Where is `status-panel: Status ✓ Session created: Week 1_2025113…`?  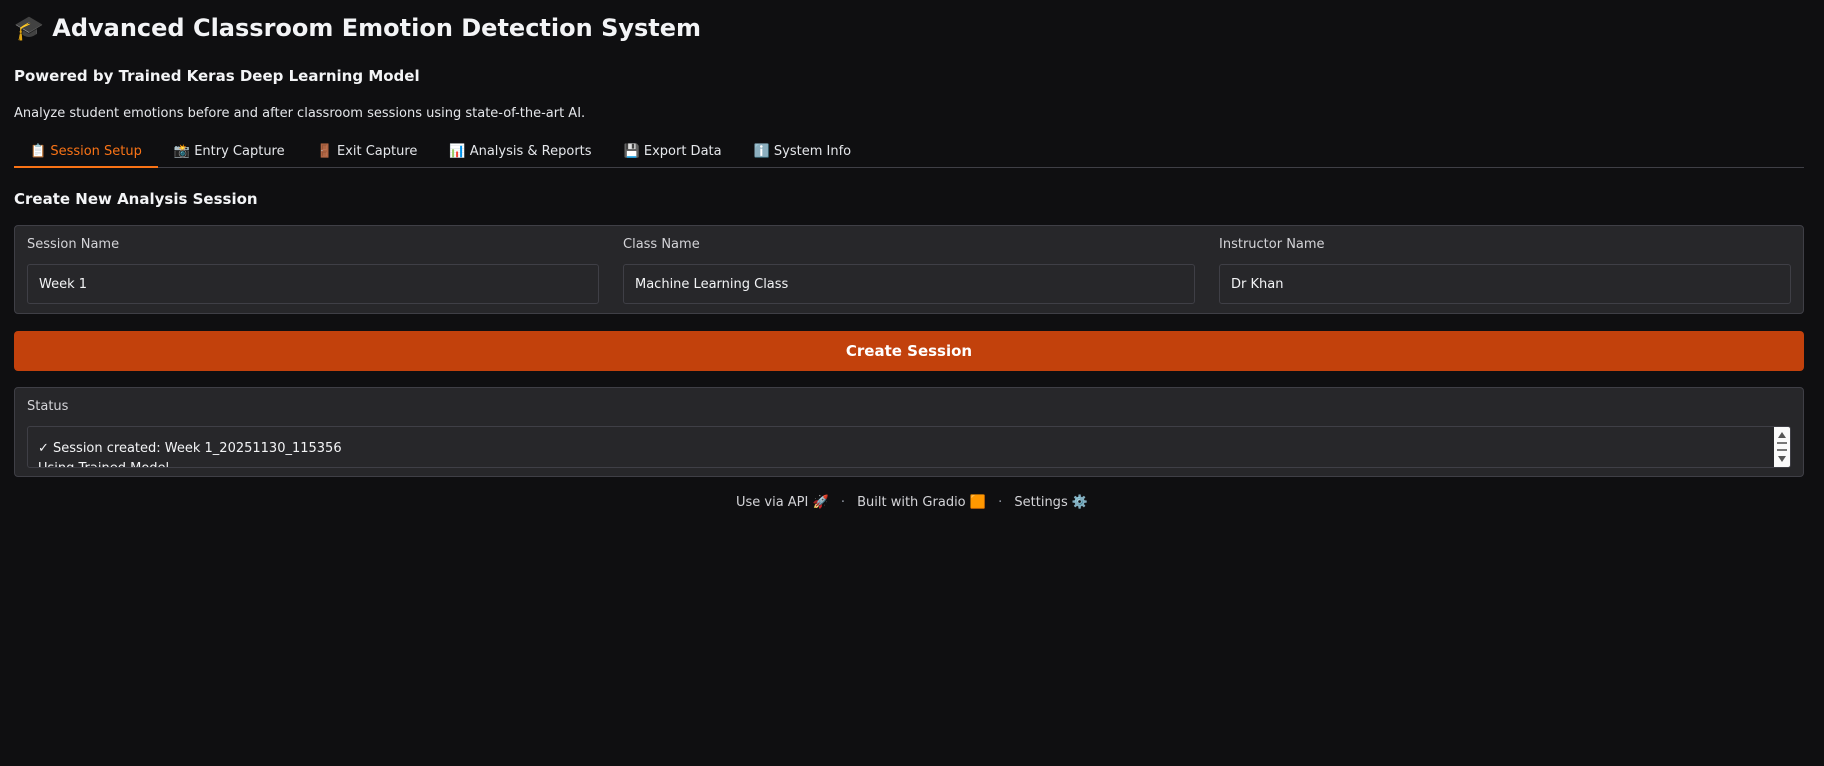 status-panel: Status ✓ Session created: Week 1_2025113… is located at coordinates (909, 432).